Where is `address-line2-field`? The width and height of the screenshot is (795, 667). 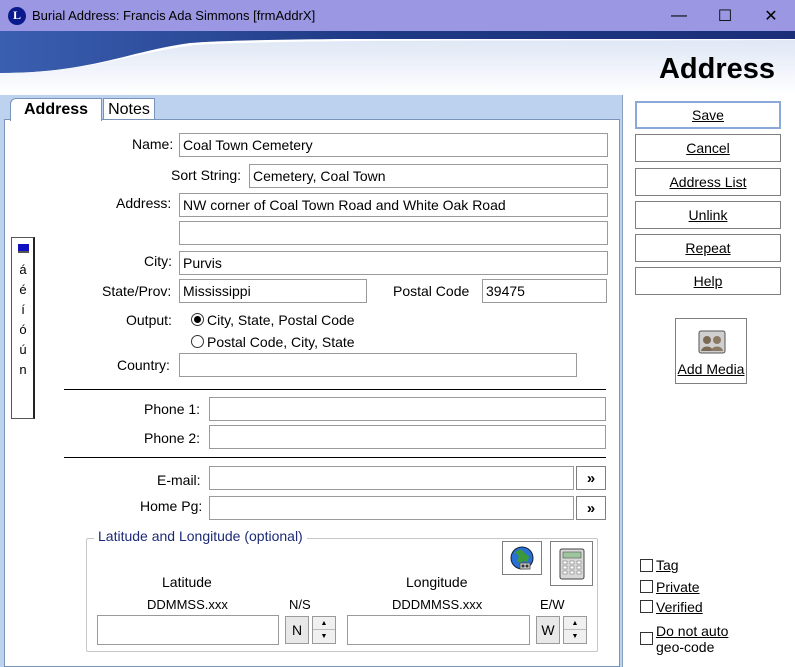 address-line2-field is located at coordinates (393, 233).